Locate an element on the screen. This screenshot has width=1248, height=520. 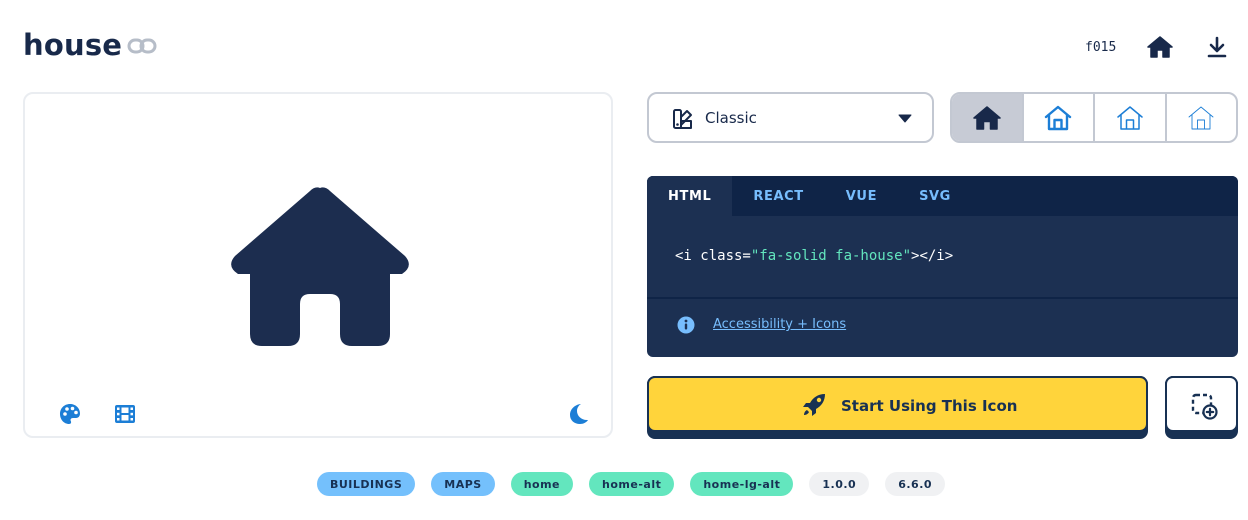
family-select: Classic is located at coordinates (790, 117).